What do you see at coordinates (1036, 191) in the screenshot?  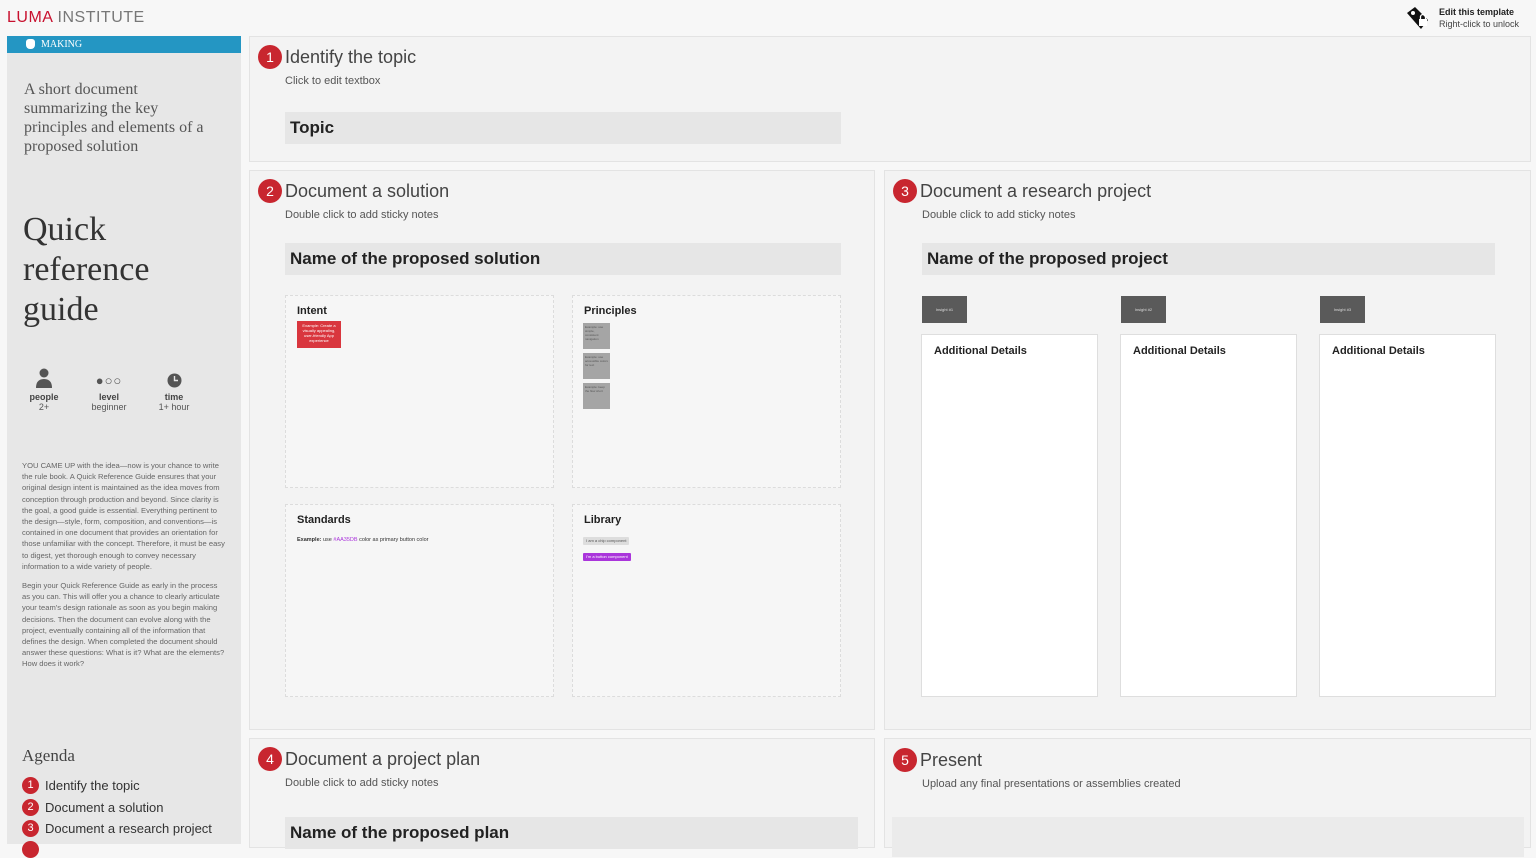 I see `section-title: Document a research project` at bounding box center [1036, 191].